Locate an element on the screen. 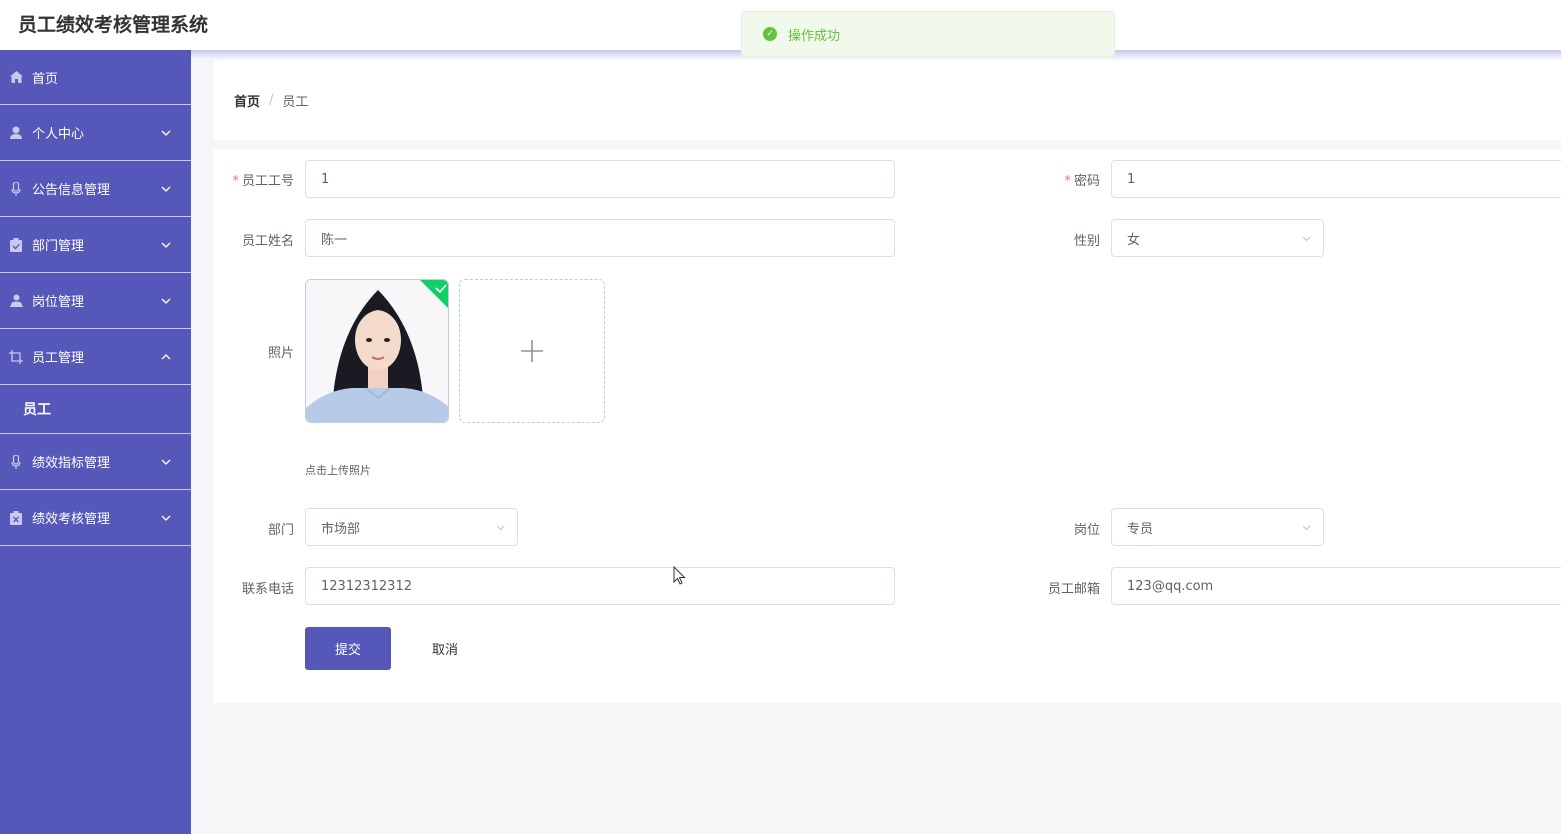  sidebar-item-employees: 员工管理 is located at coordinates (95, 357).